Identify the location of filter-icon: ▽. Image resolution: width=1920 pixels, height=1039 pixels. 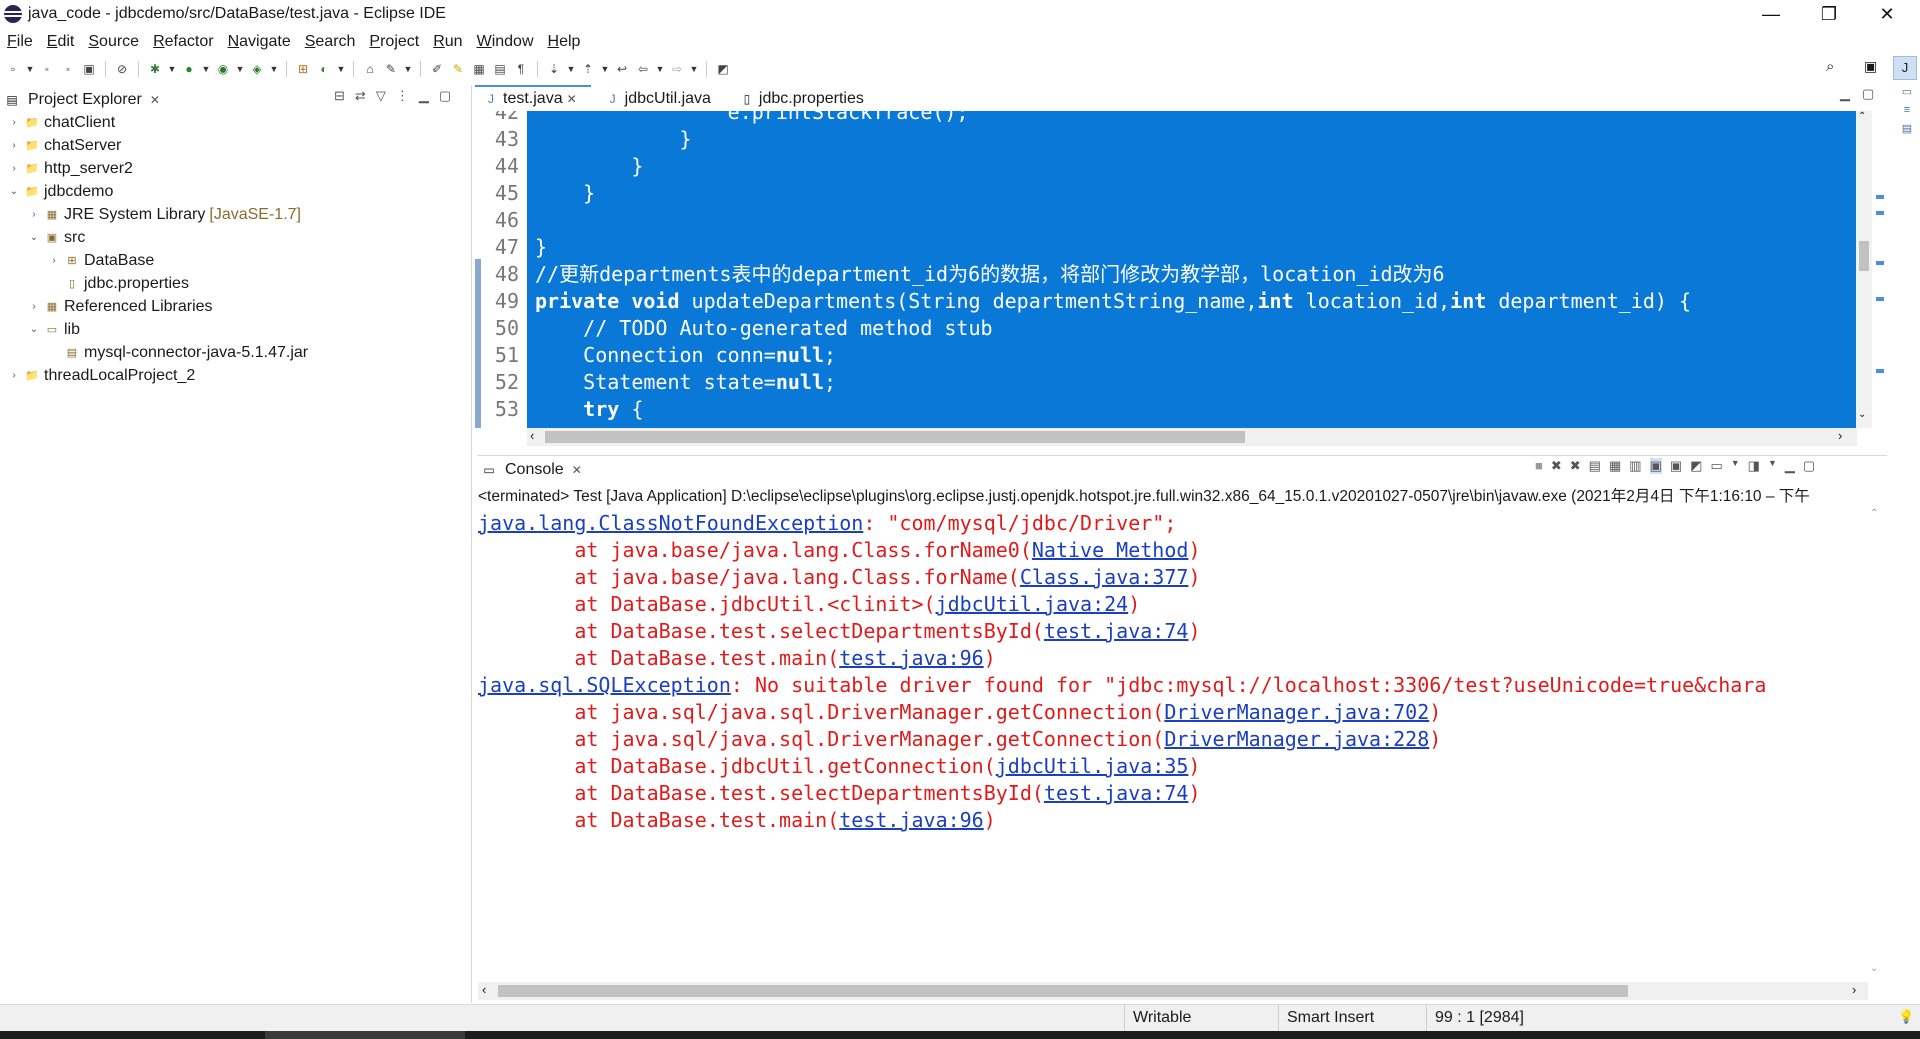
(381, 96).